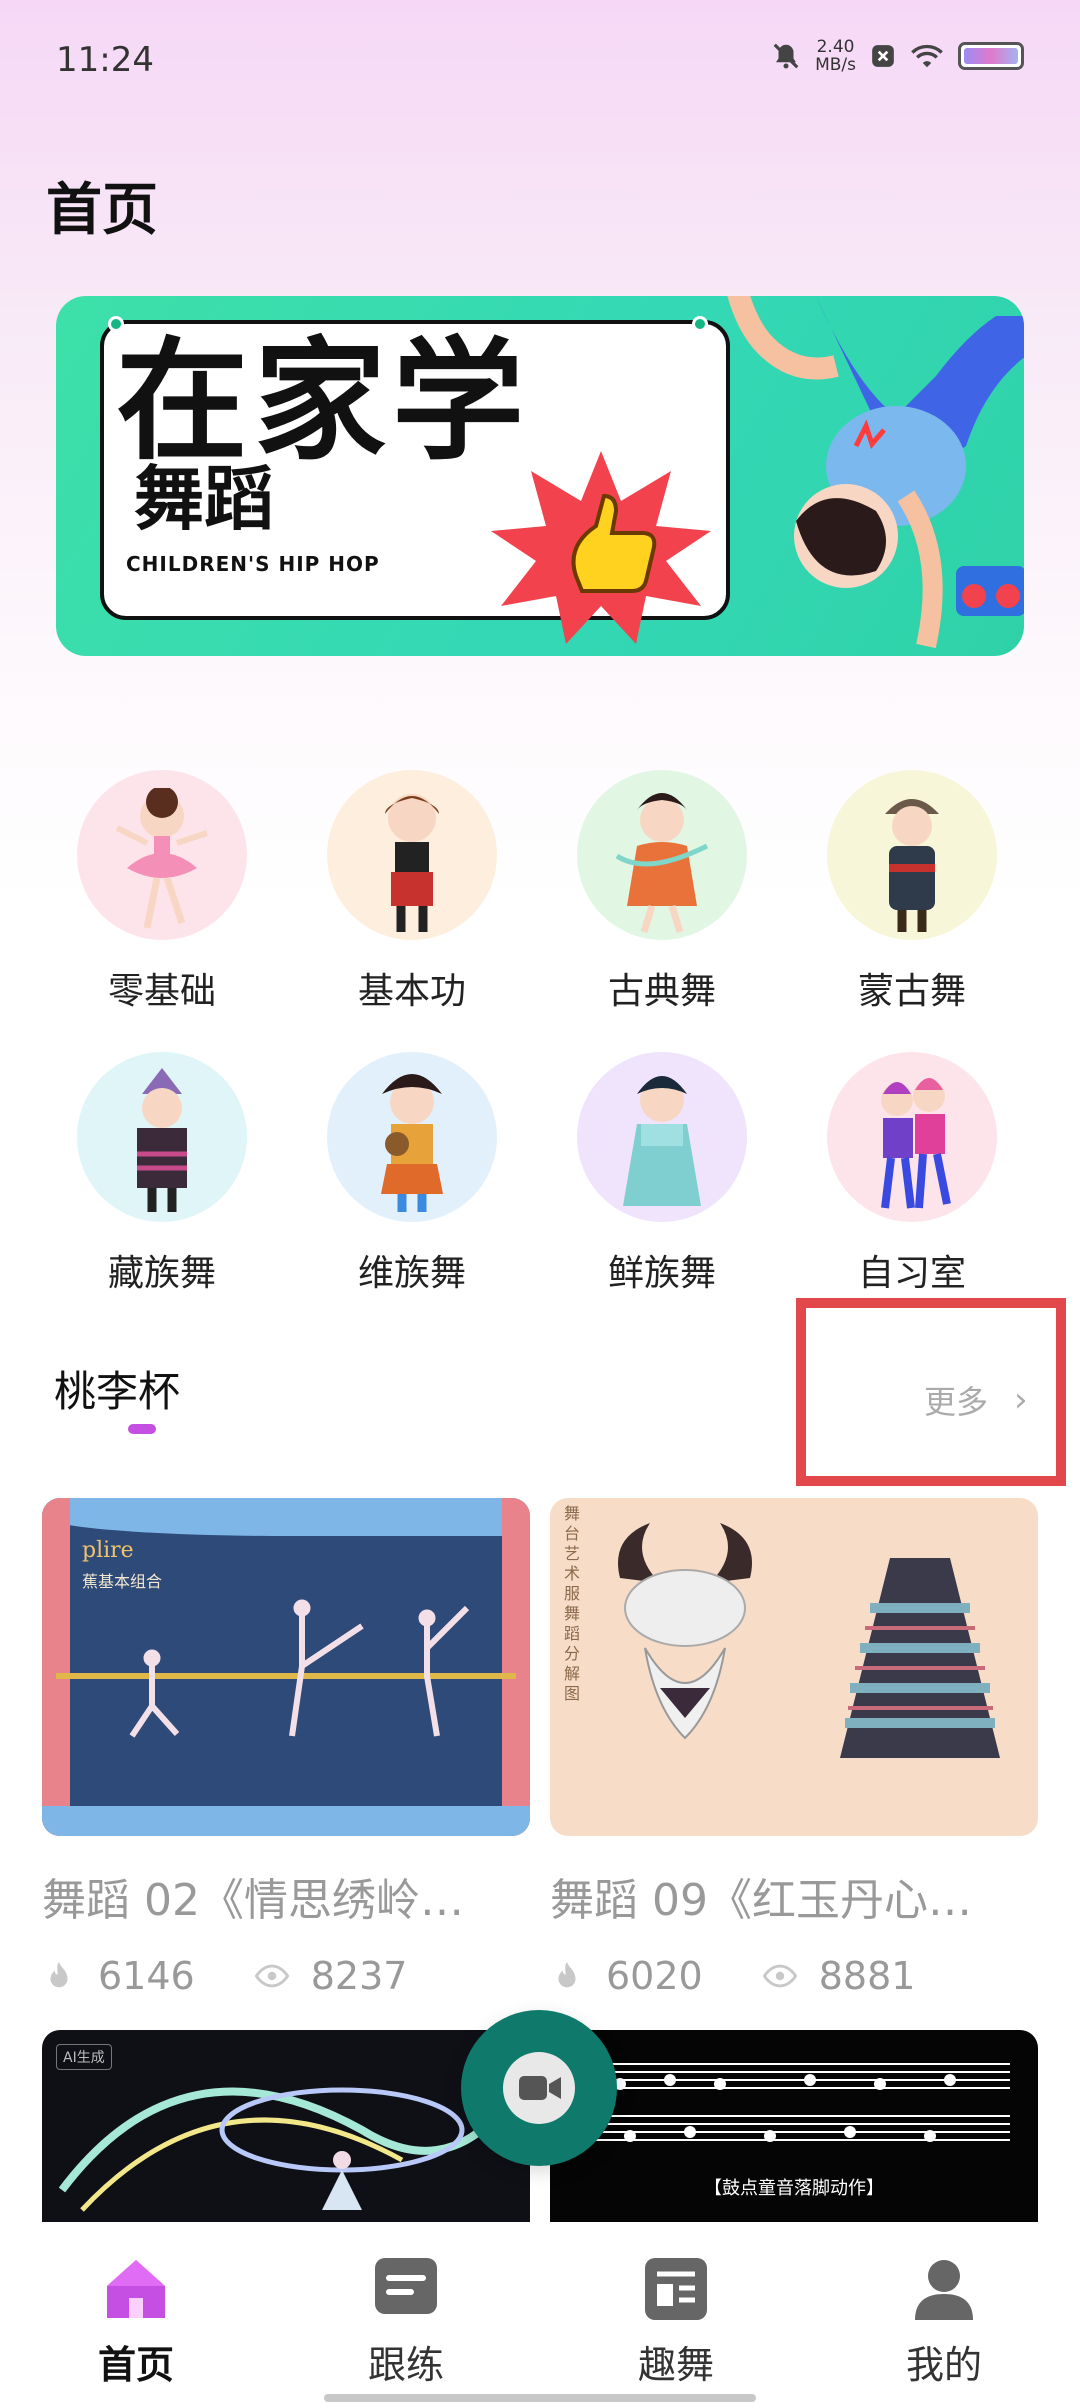  I want to click on banner-sub-text: 舞蹈, so click(204, 499).